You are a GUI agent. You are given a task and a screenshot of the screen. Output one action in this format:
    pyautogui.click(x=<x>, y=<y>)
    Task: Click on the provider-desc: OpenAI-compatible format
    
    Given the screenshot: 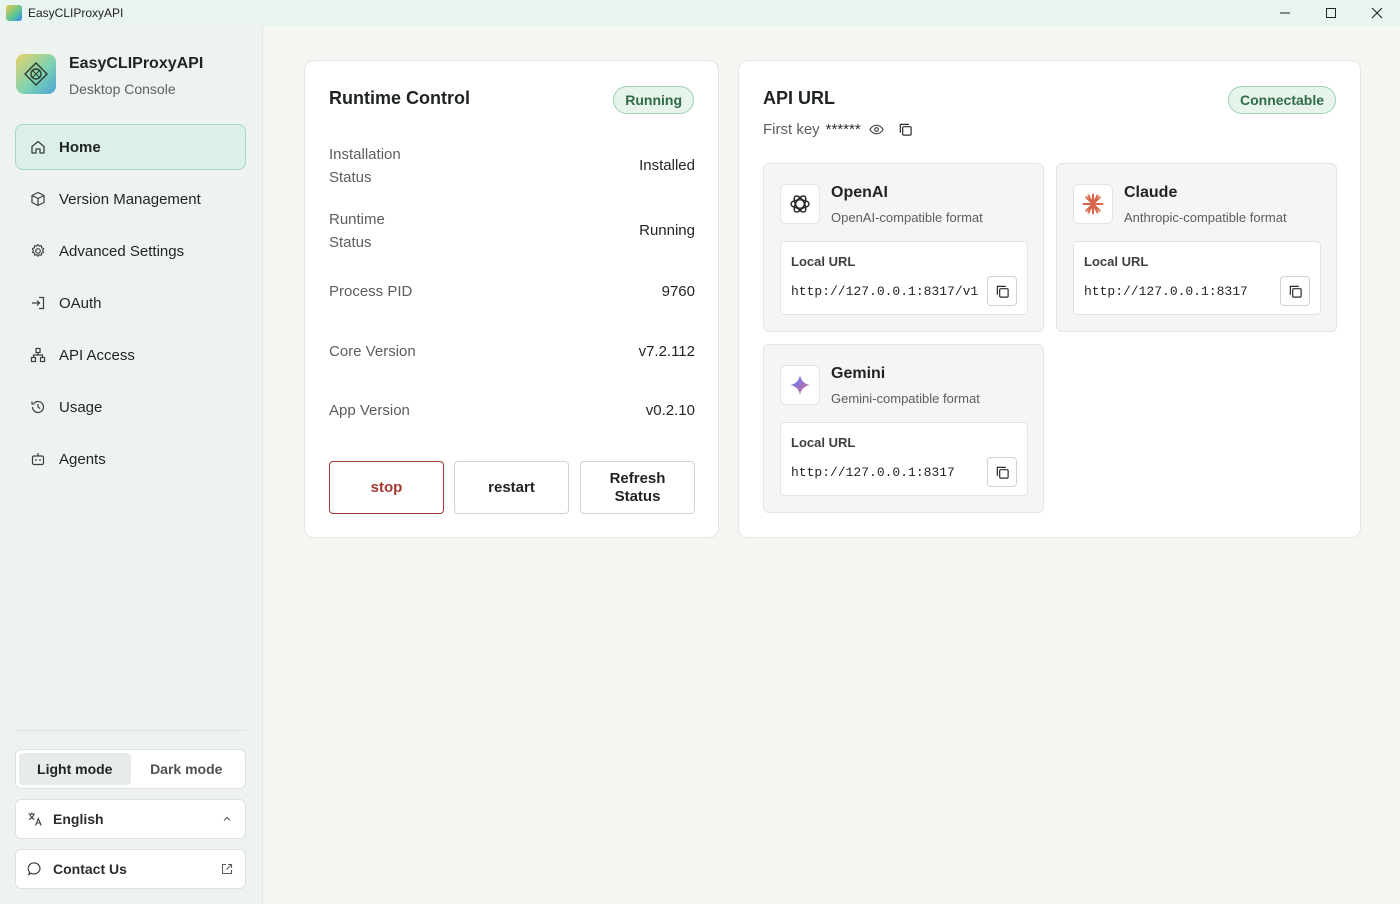 What is the action you would take?
    pyautogui.click(x=907, y=217)
    